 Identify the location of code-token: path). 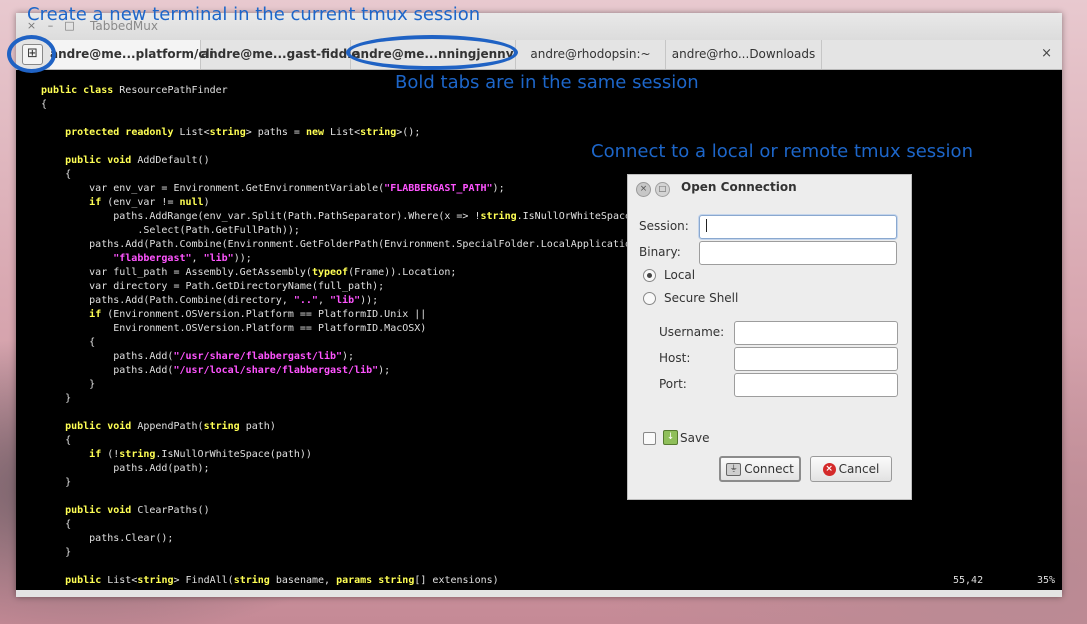
(260, 426).